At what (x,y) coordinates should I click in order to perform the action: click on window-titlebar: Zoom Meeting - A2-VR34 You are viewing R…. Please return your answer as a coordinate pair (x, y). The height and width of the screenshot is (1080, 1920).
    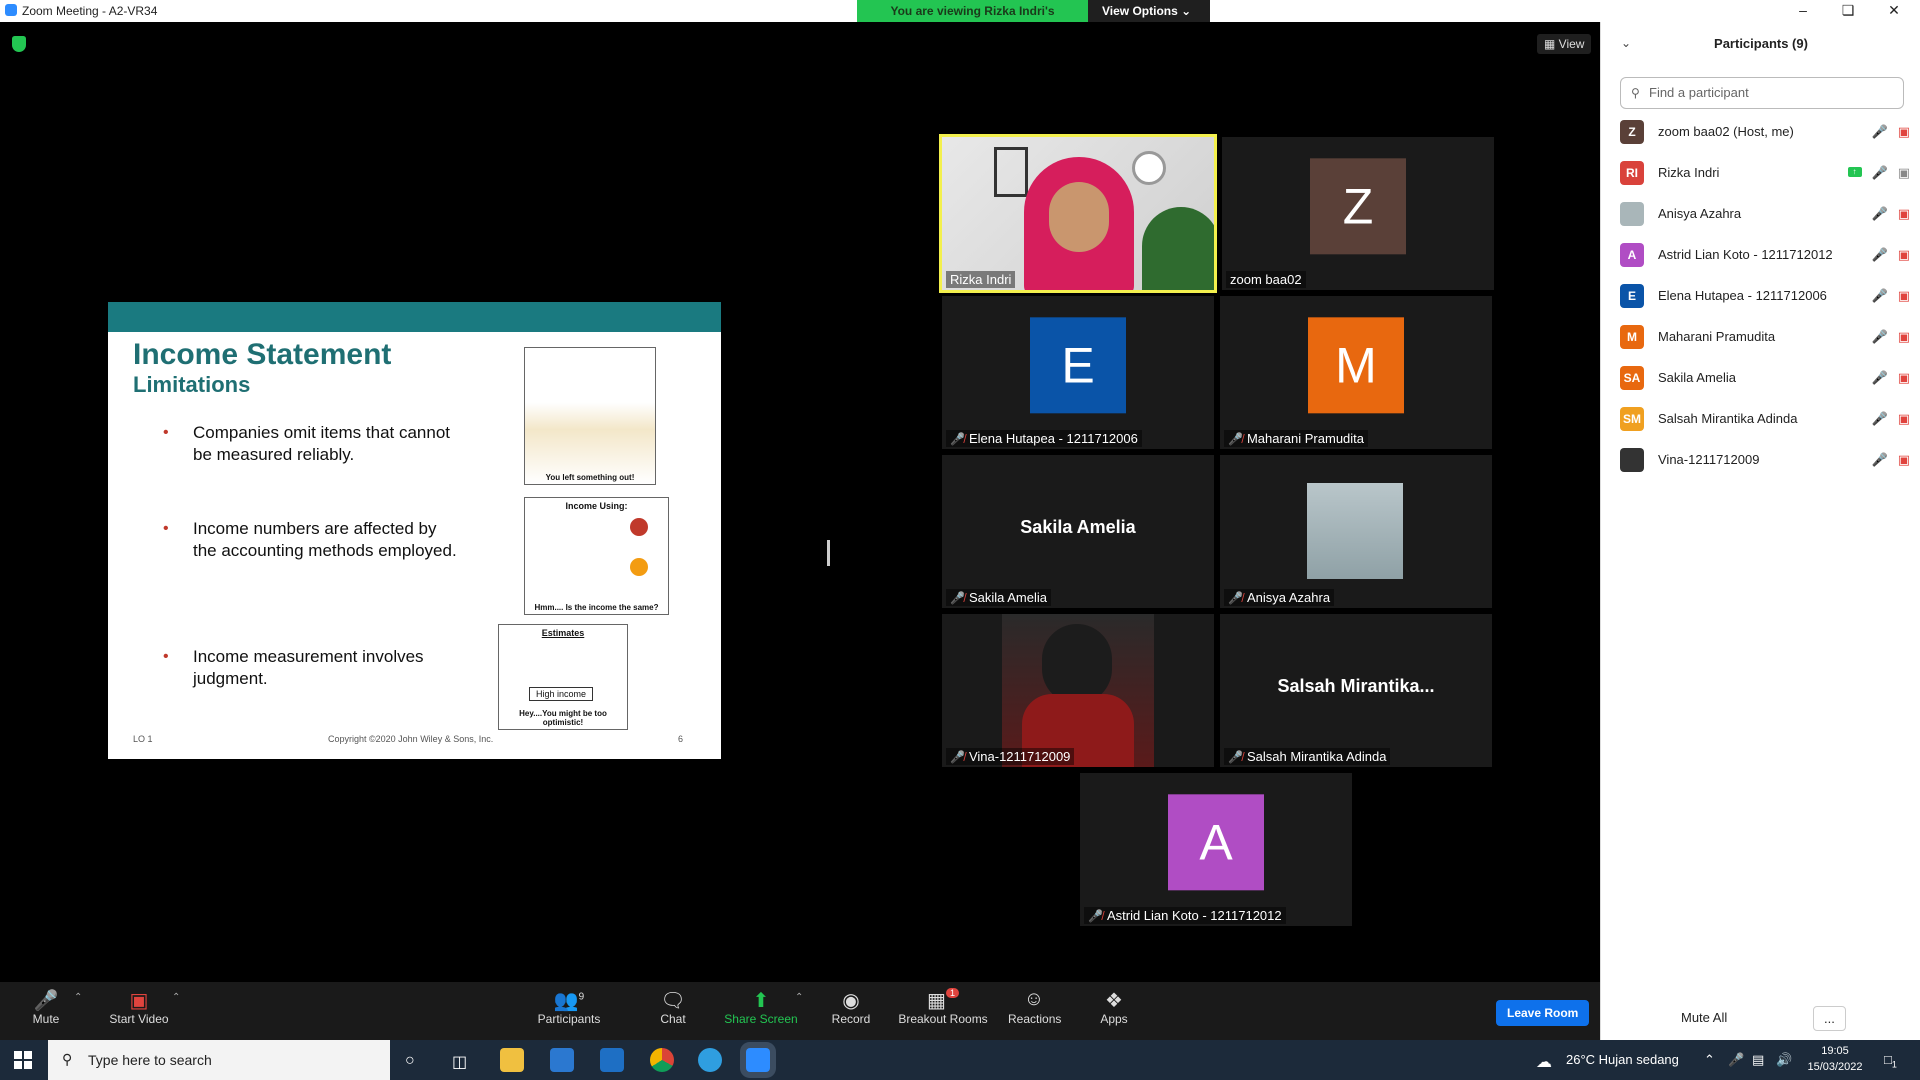
    Looking at the image, I should click on (960, 16).